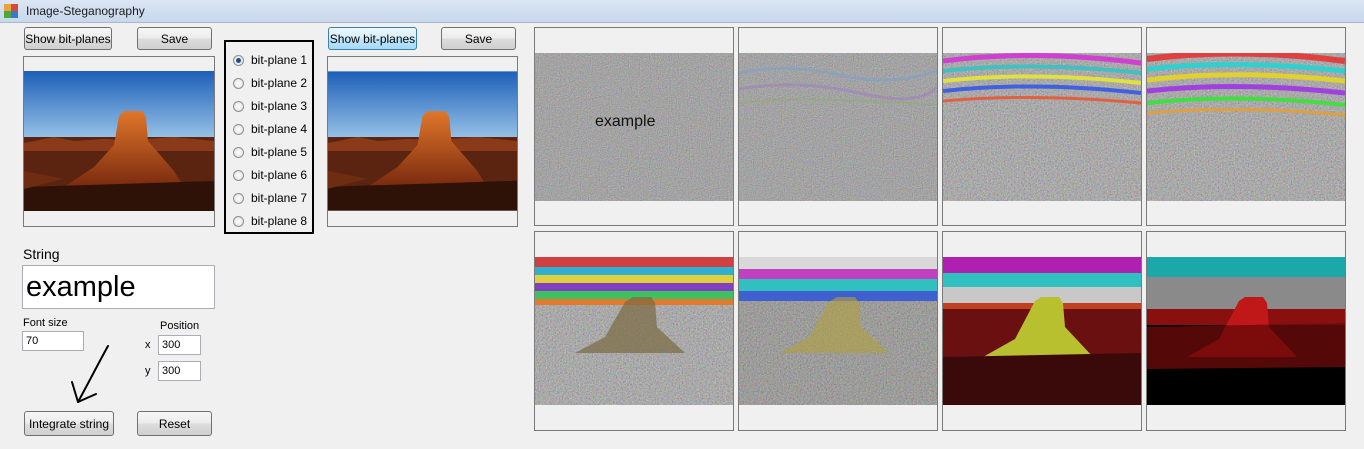  Describe the element at coordinates (625, 121) in the screenshot. I see `plane-overlay-text: example` at that location.